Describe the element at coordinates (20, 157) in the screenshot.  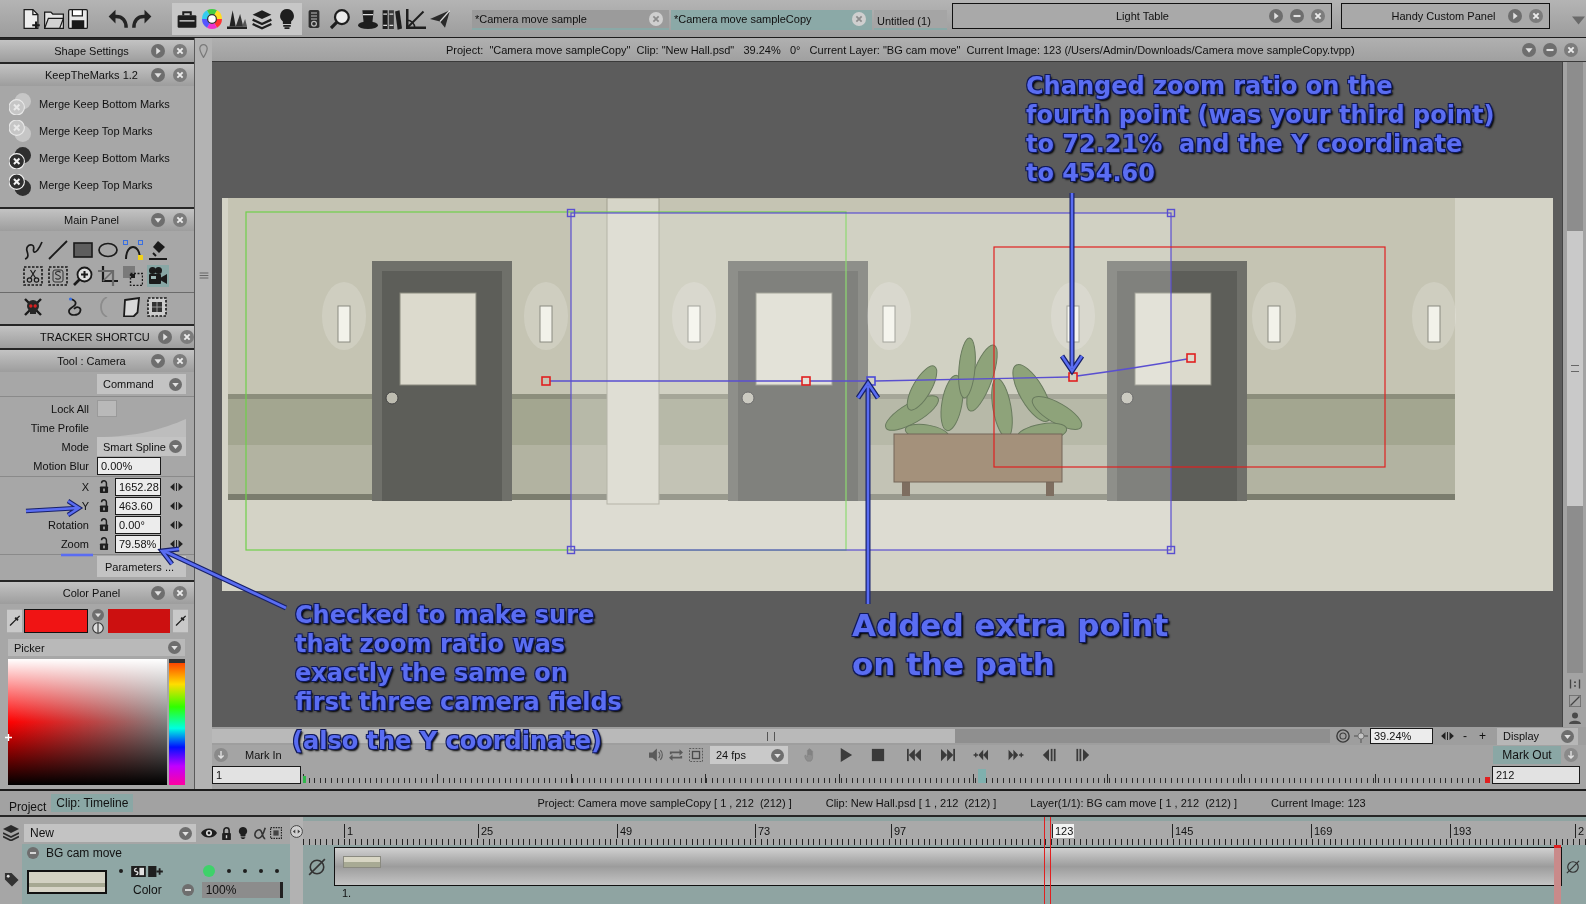
I see `merge-marks-icon` at that location.